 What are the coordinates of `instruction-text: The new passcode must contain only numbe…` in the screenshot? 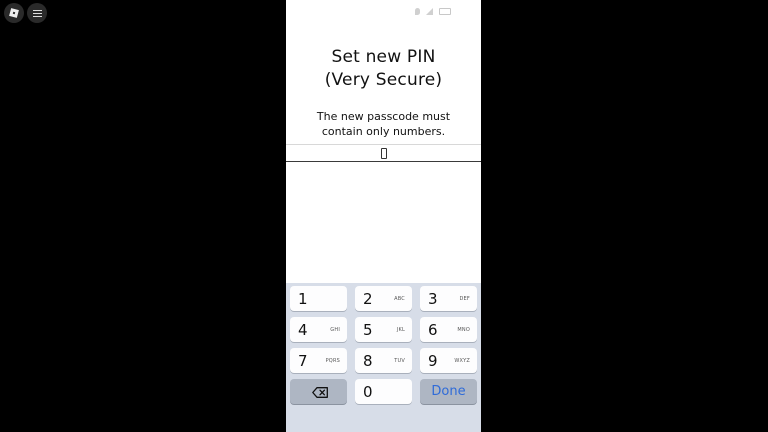 It's located at (383, 124).